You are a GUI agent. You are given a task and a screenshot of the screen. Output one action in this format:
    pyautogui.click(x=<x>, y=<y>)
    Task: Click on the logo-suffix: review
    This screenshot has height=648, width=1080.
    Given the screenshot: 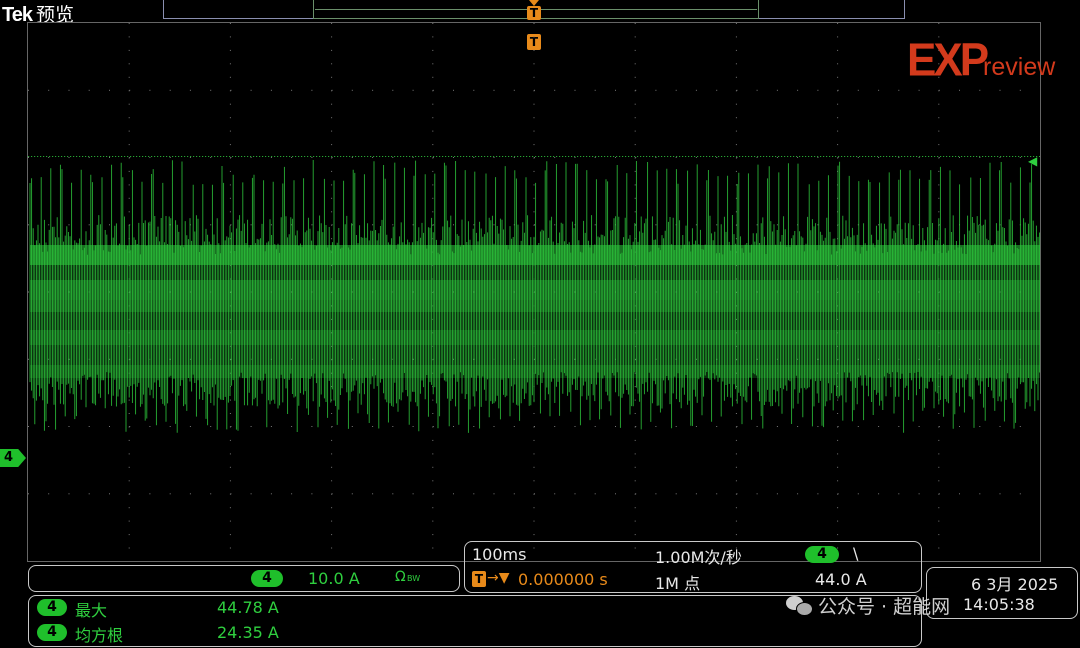 What is the action you would take?
    pyautogui.click(x=1019, y=67)
    